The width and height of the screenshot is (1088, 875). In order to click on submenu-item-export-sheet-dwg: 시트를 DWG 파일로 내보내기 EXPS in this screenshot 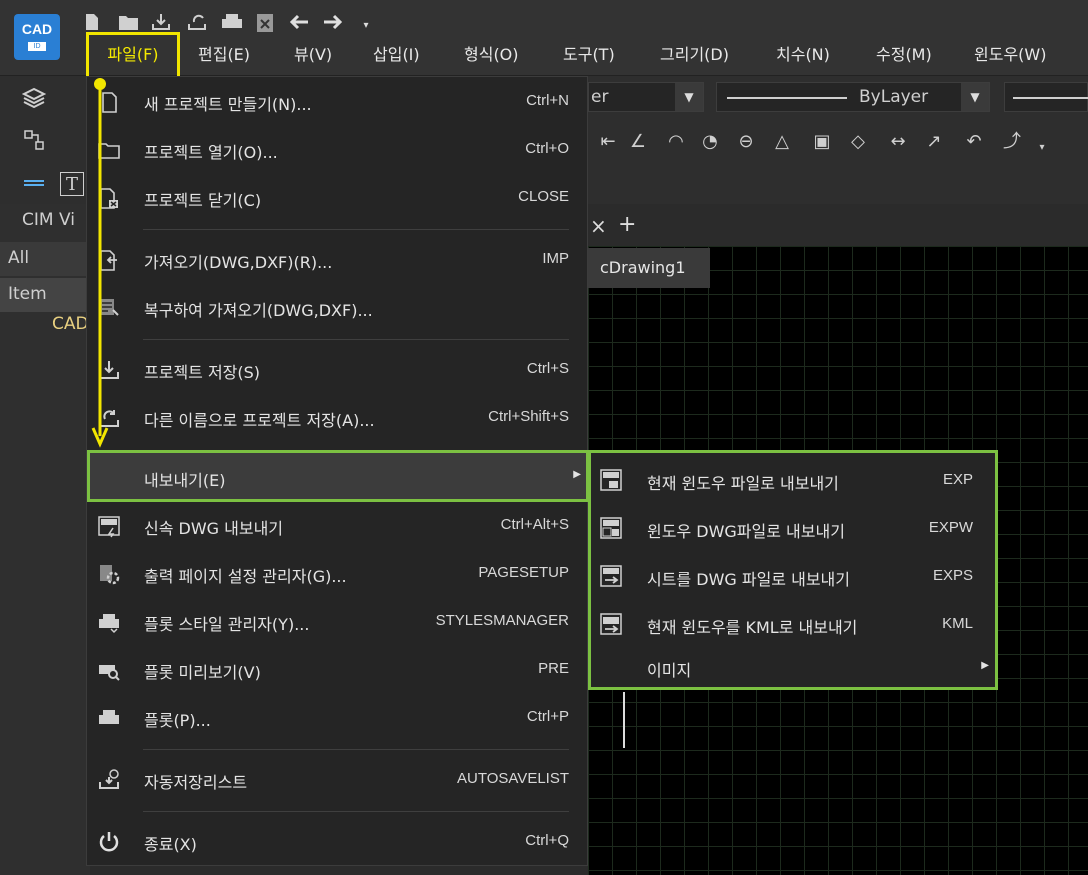, I will do `click(793, 576)`.